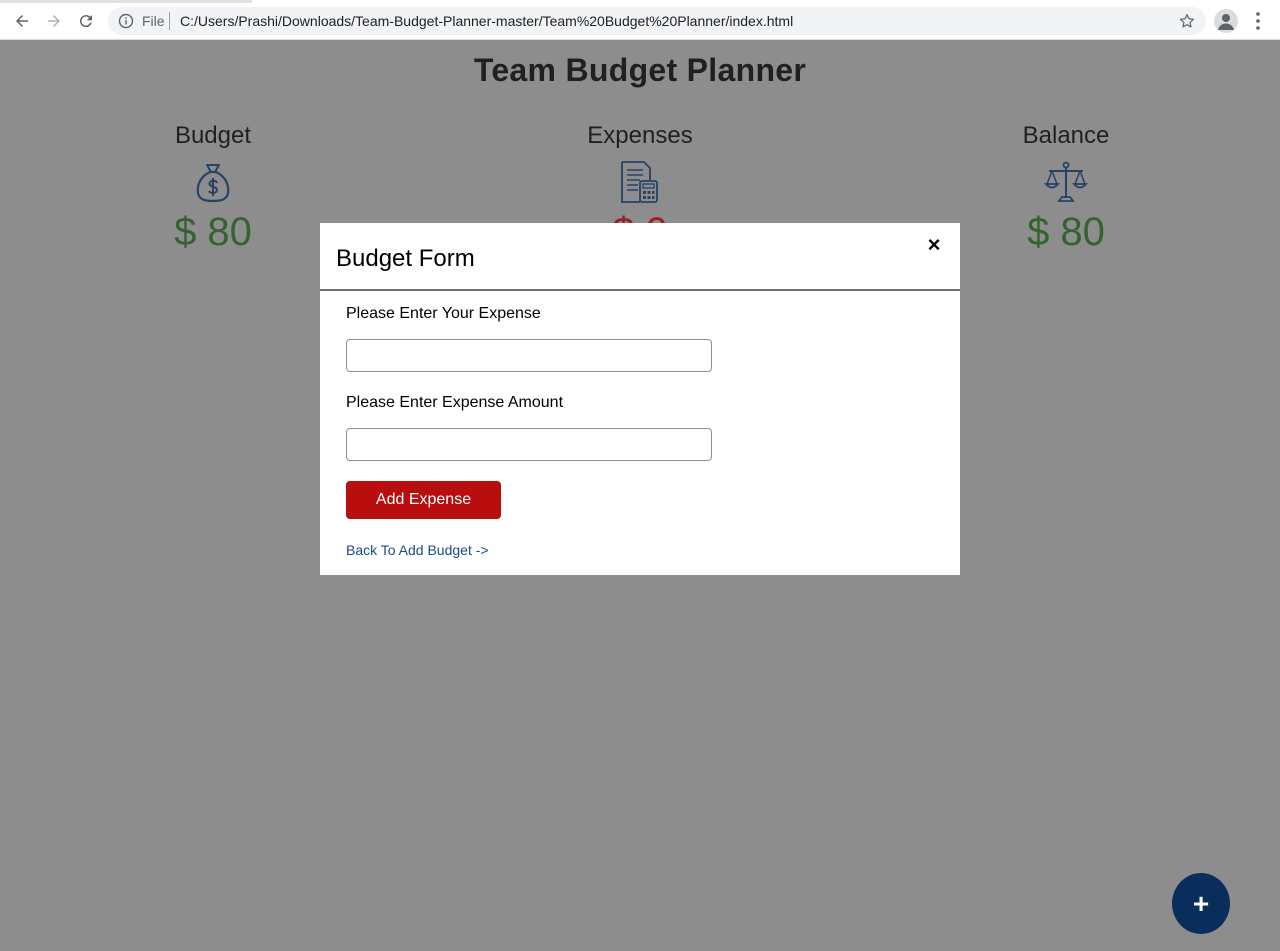 This screenshot has height=951, width=1280. I want to click on plus-icon: +, so click(1201, 903).